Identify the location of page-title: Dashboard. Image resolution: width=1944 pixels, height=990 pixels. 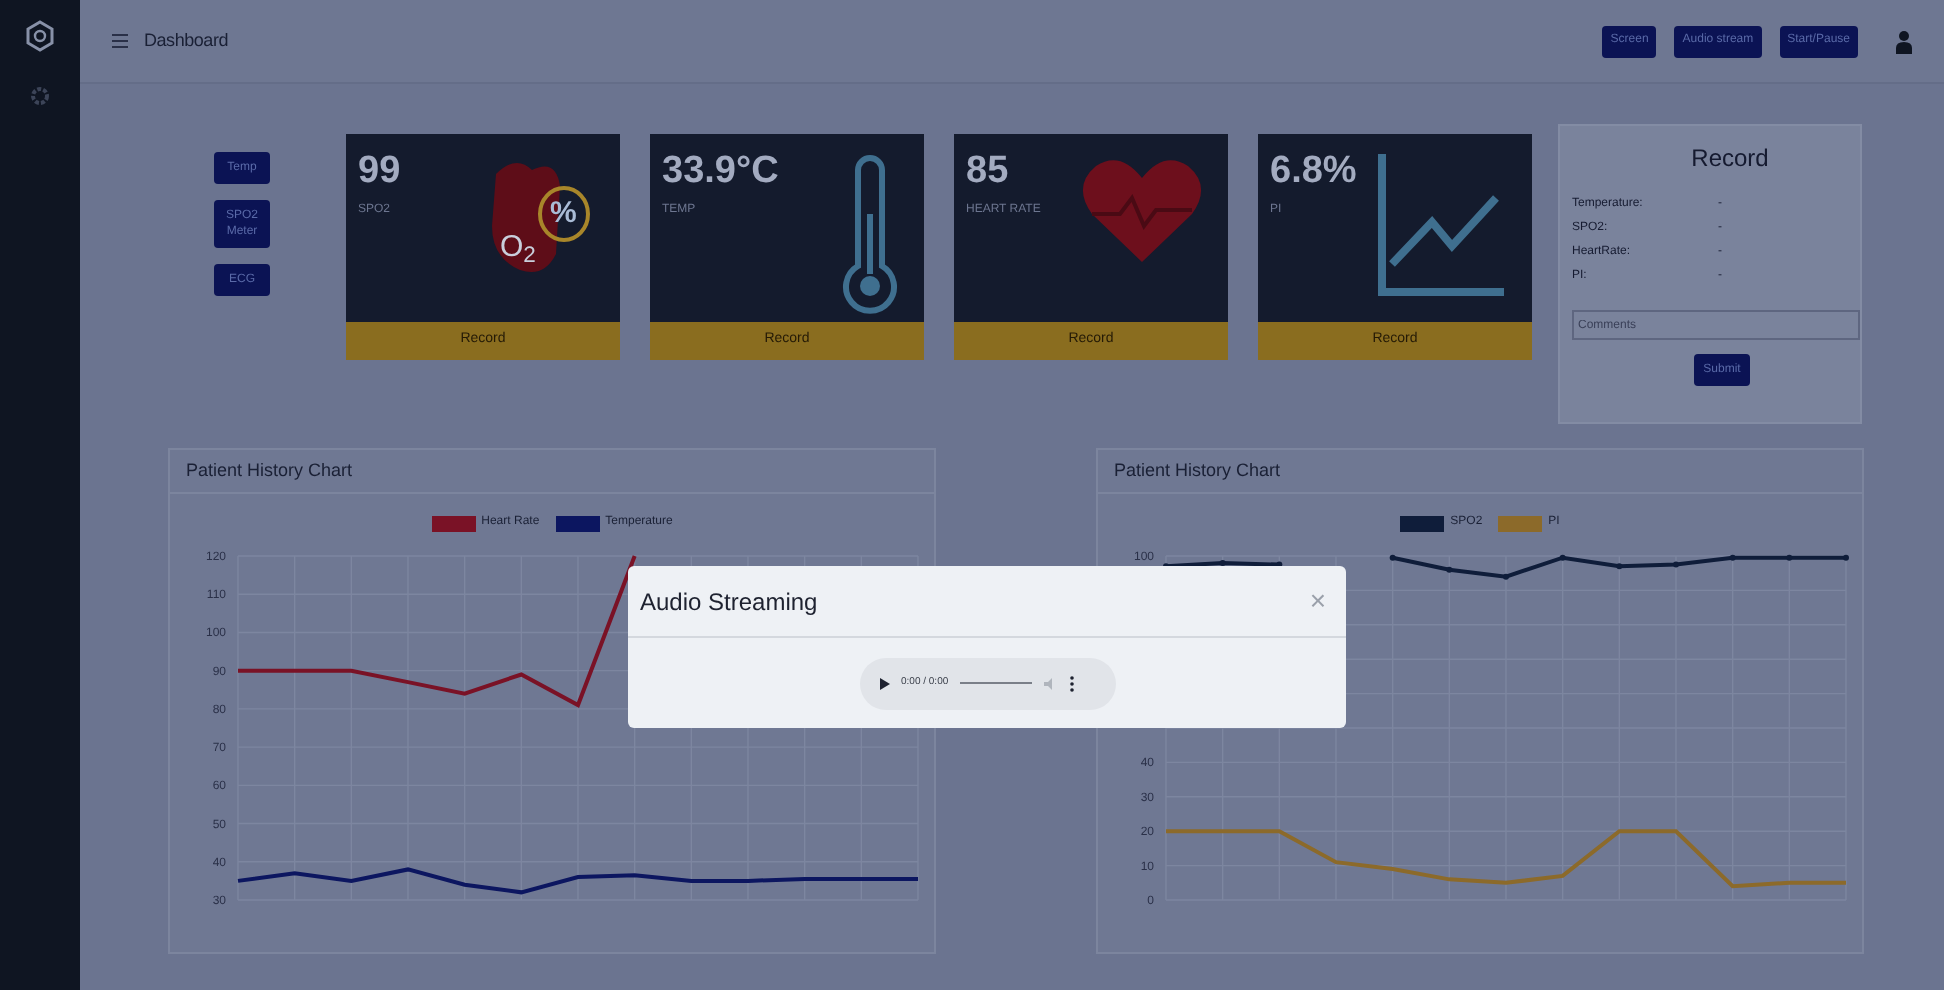
(186, 40).